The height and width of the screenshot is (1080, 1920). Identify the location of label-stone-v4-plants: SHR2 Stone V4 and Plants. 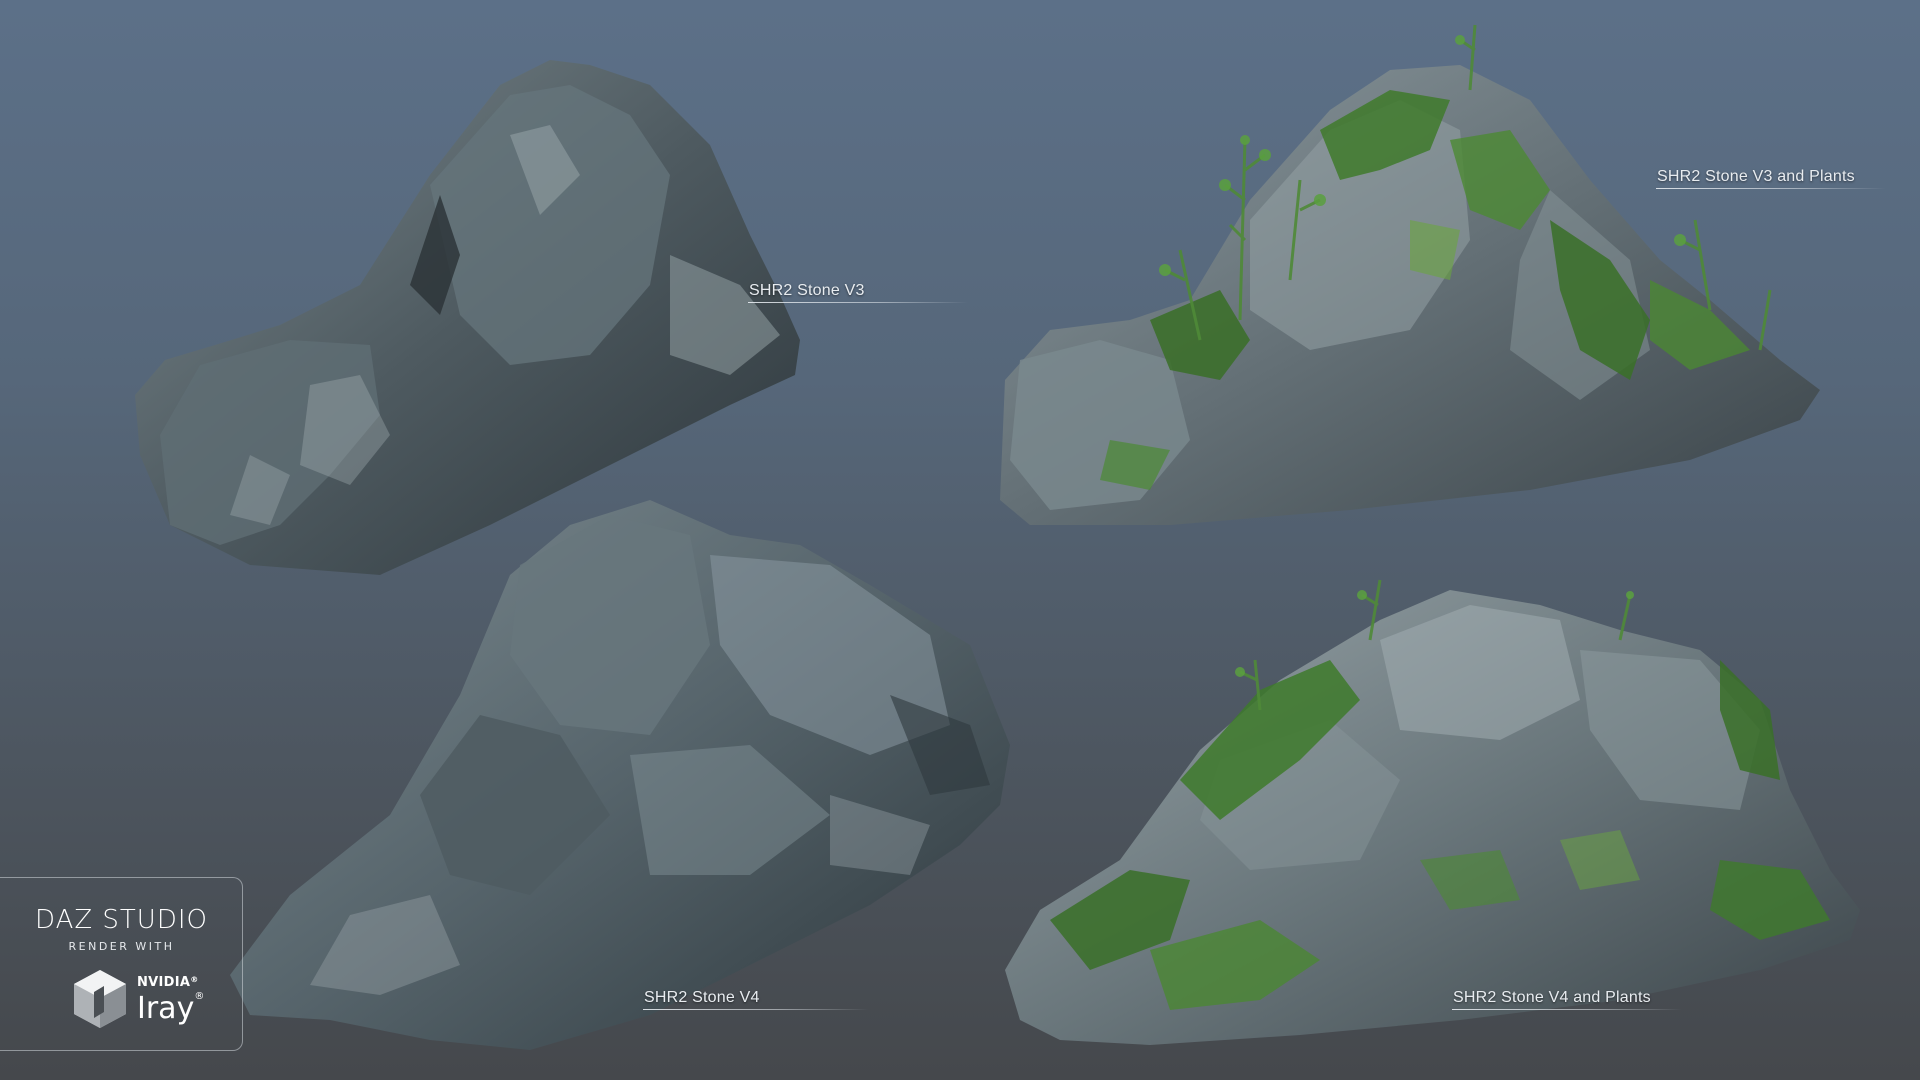
(1552, 997).